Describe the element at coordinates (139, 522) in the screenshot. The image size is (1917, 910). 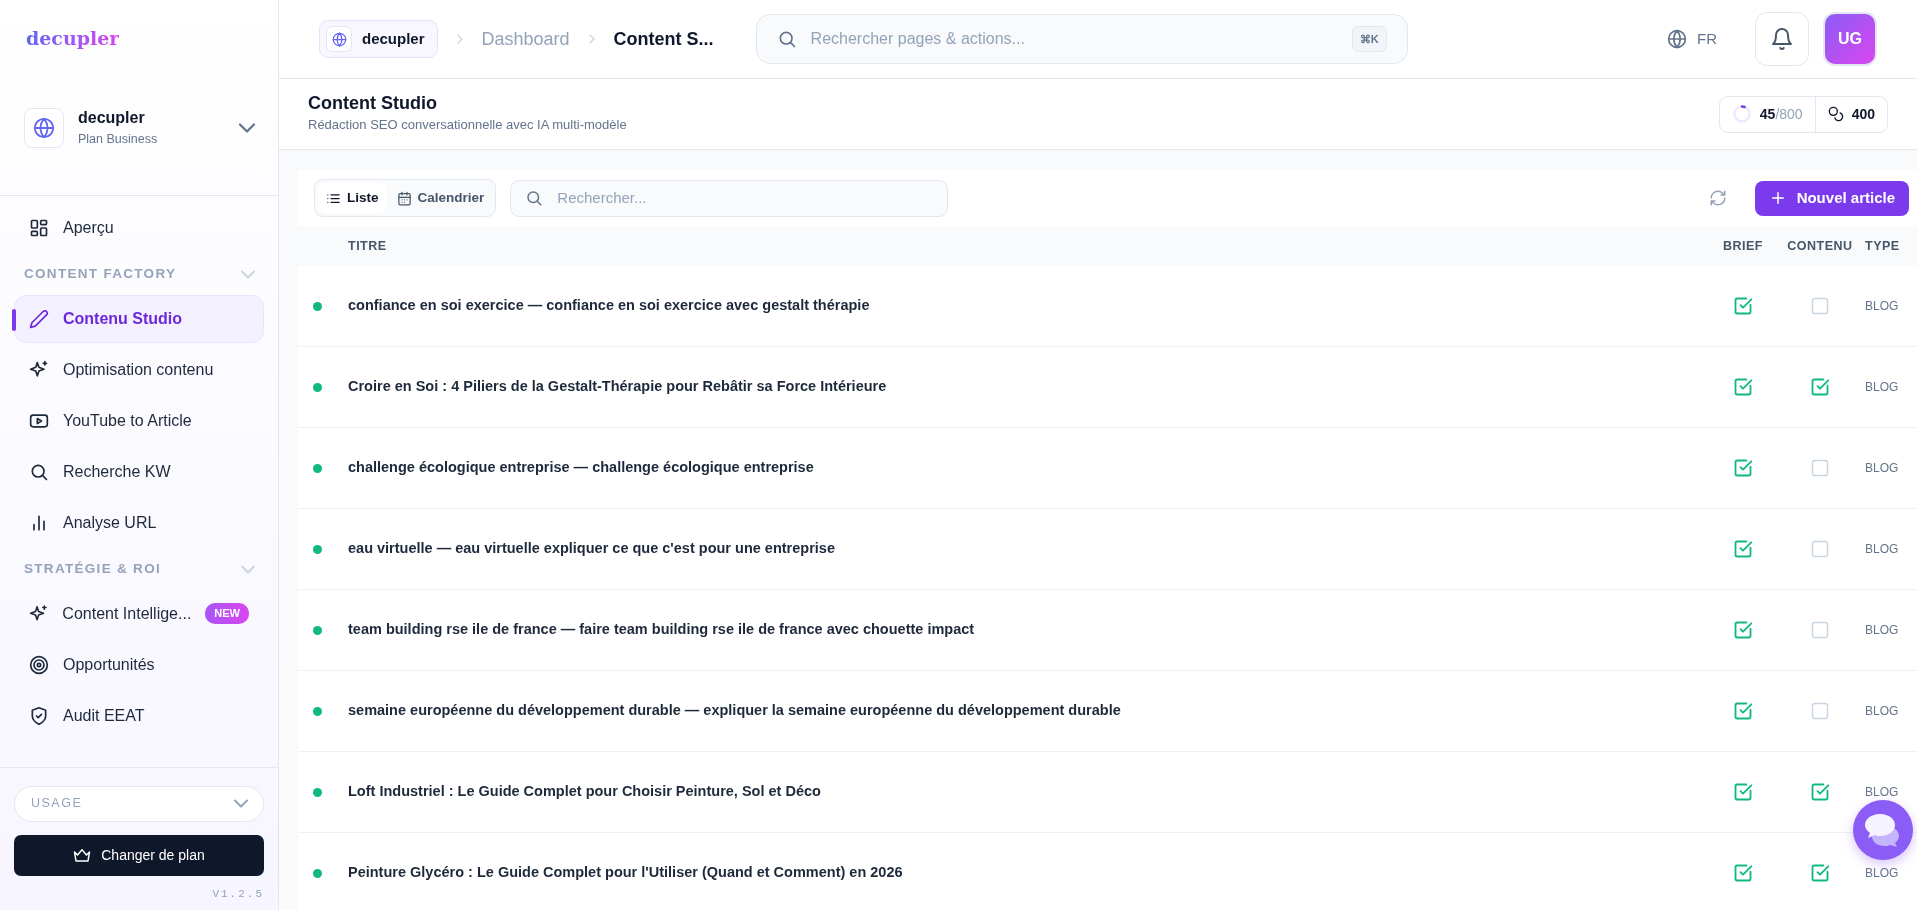
I see `sidebar-item: Analyse URL` at that location.